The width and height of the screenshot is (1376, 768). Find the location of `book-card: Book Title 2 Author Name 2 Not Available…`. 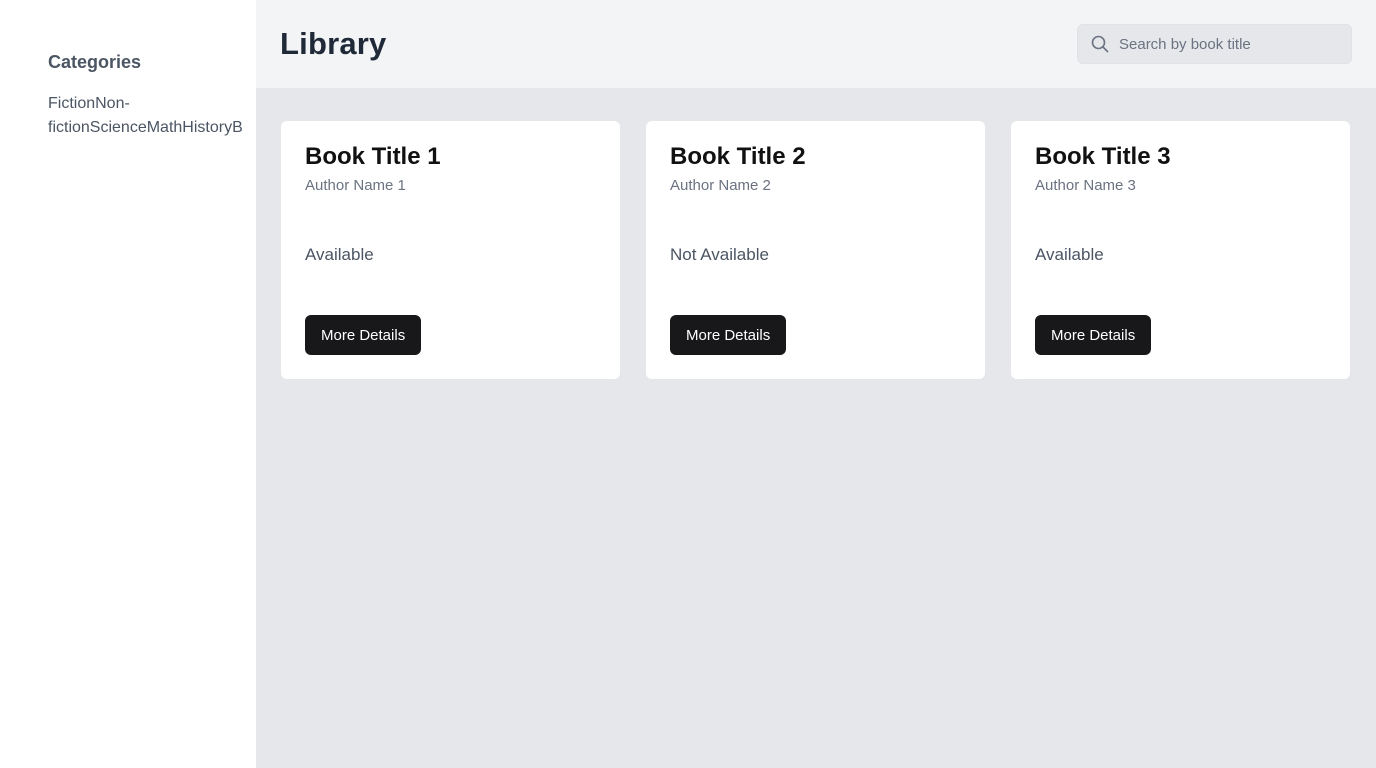

book-card: Book Title 2 Author Name 2 Not Available… is located at coordinates (815, 250).